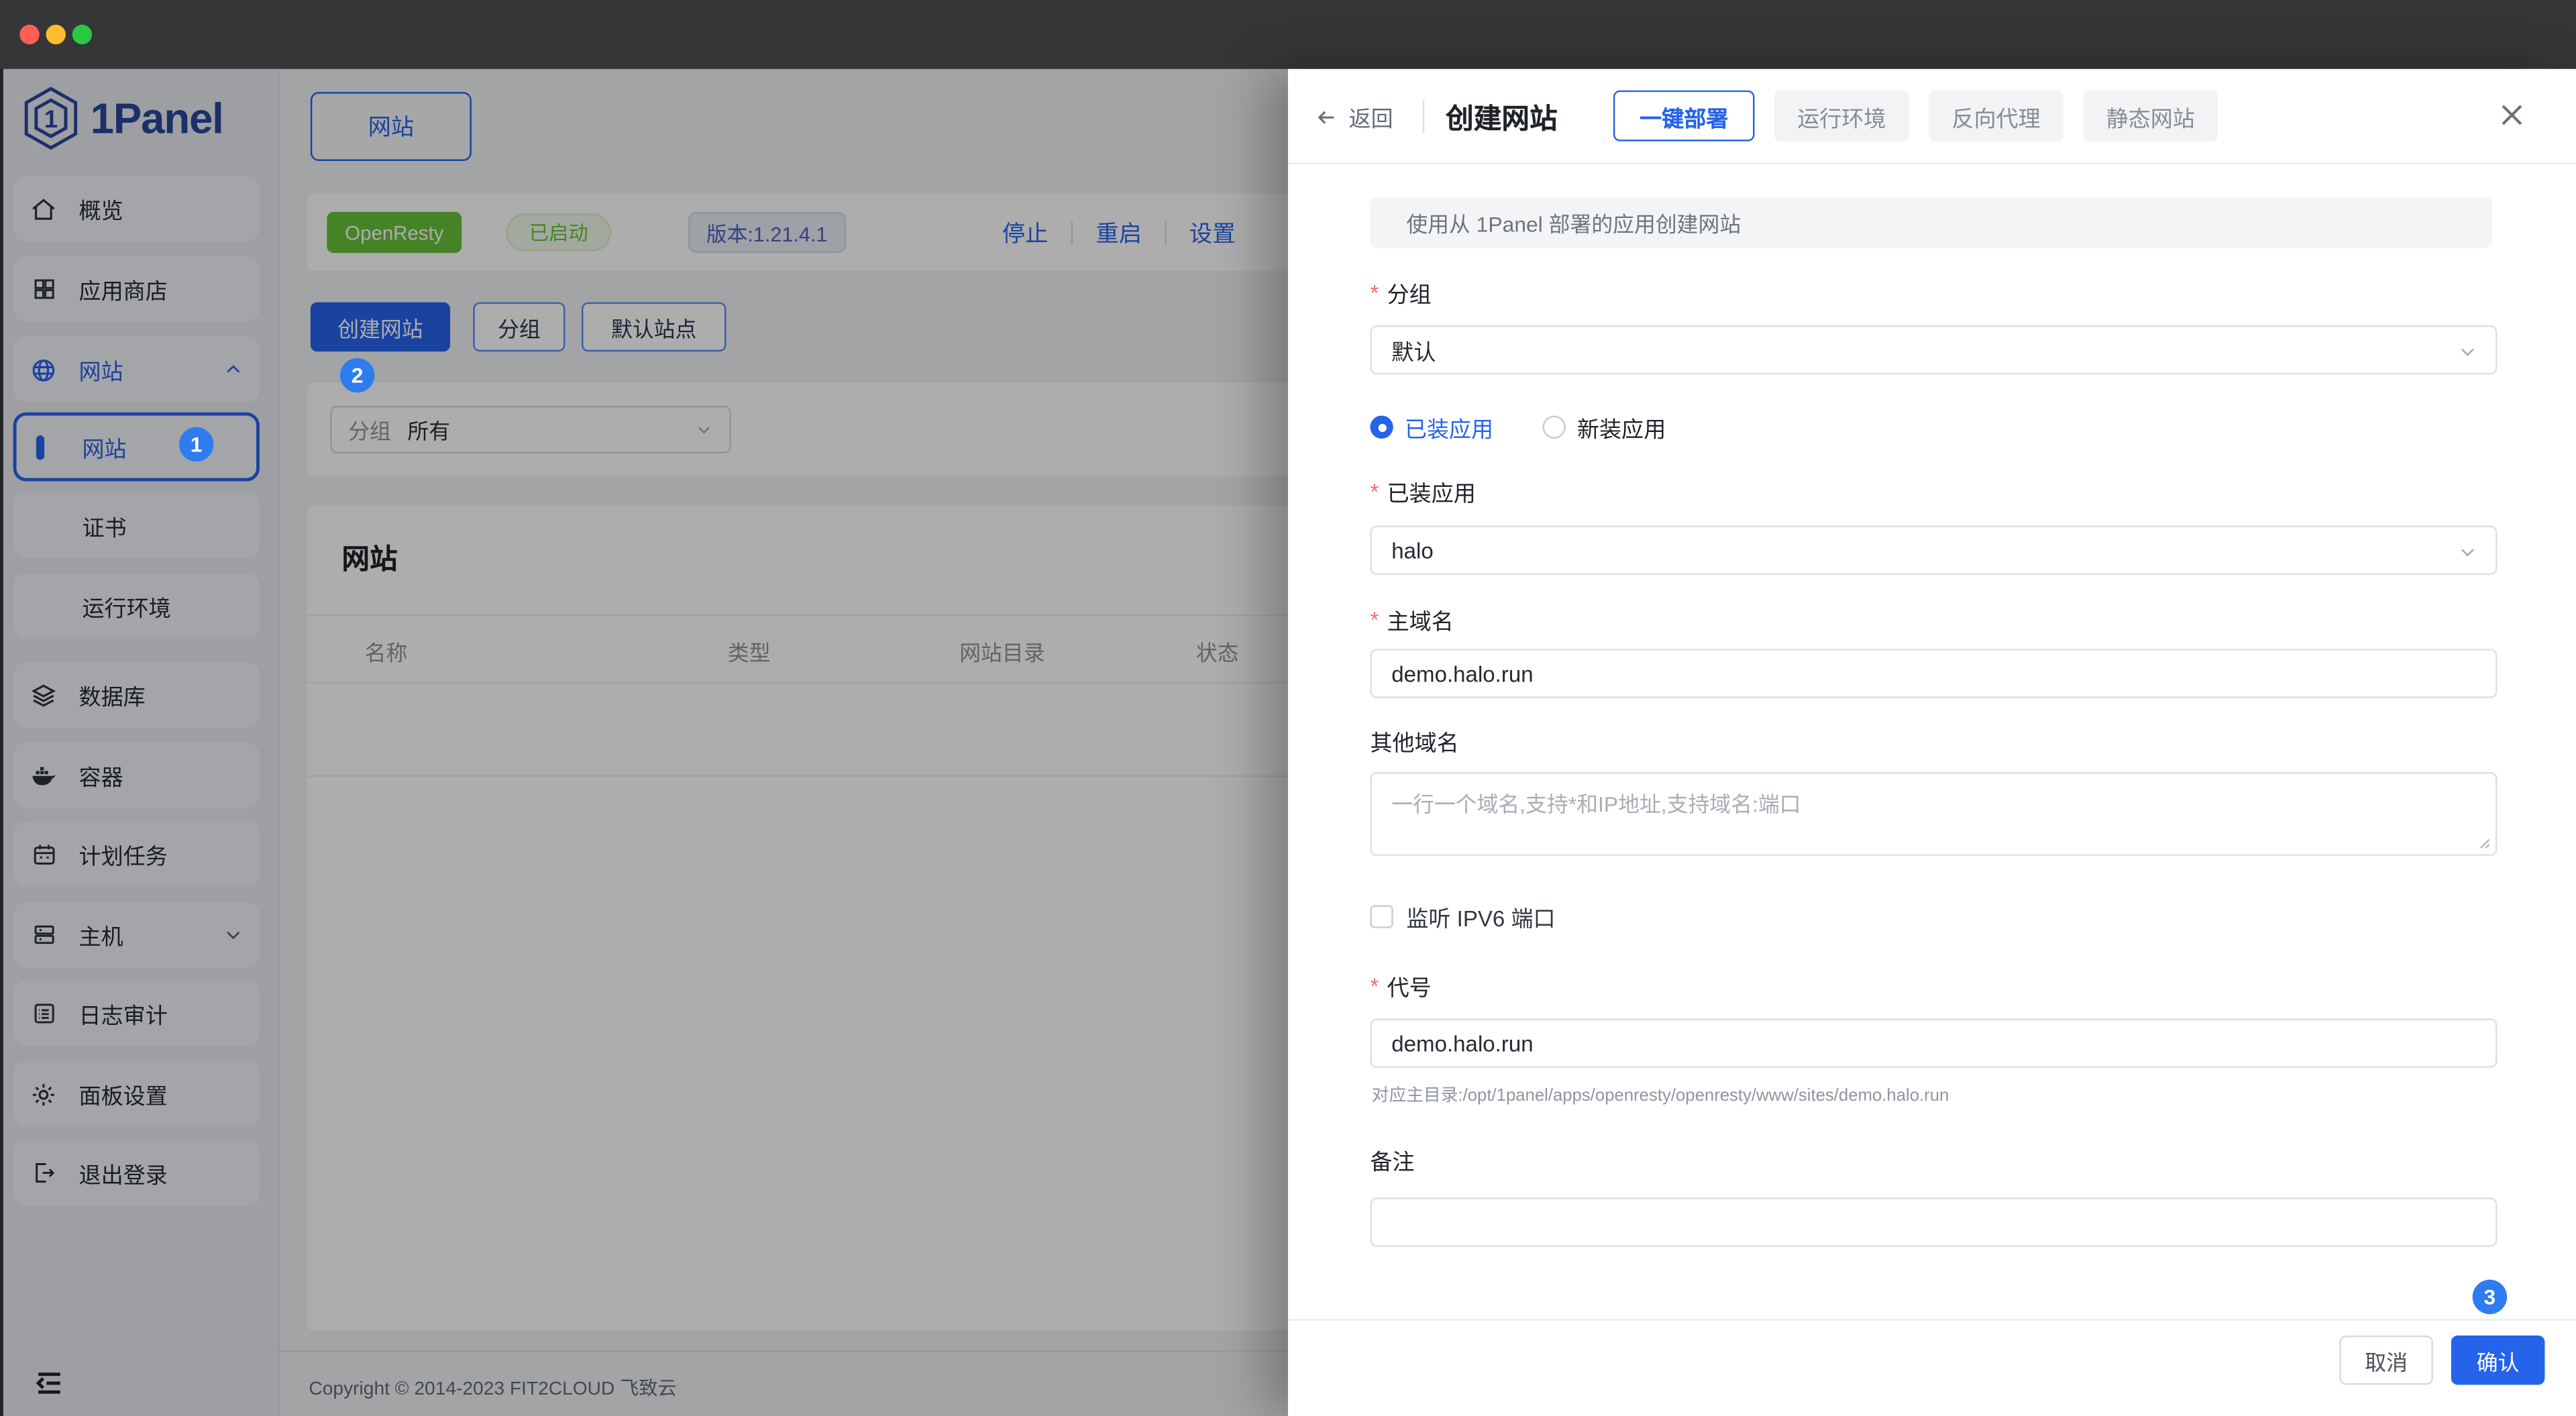  What do you see at coordinates (1423, 117) in the screenshot?
I see `divider` at bounding box center [1423, 117].